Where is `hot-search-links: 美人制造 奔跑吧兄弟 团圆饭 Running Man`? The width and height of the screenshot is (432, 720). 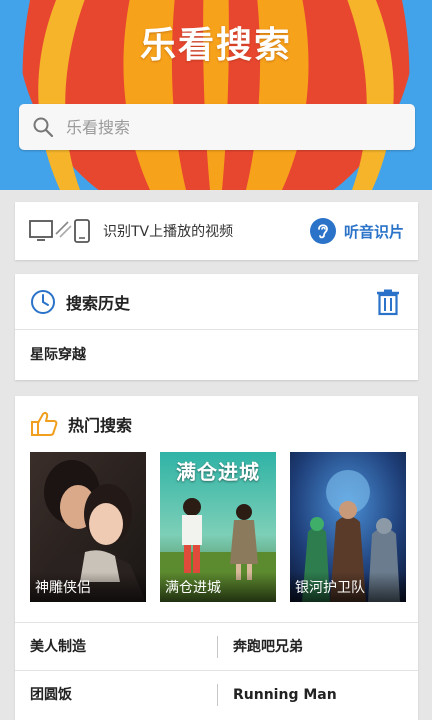 hot-search-links: 美人制造 奔跑吧兄弟 团圆饭 Running Man is located at coordinates (216, 671).